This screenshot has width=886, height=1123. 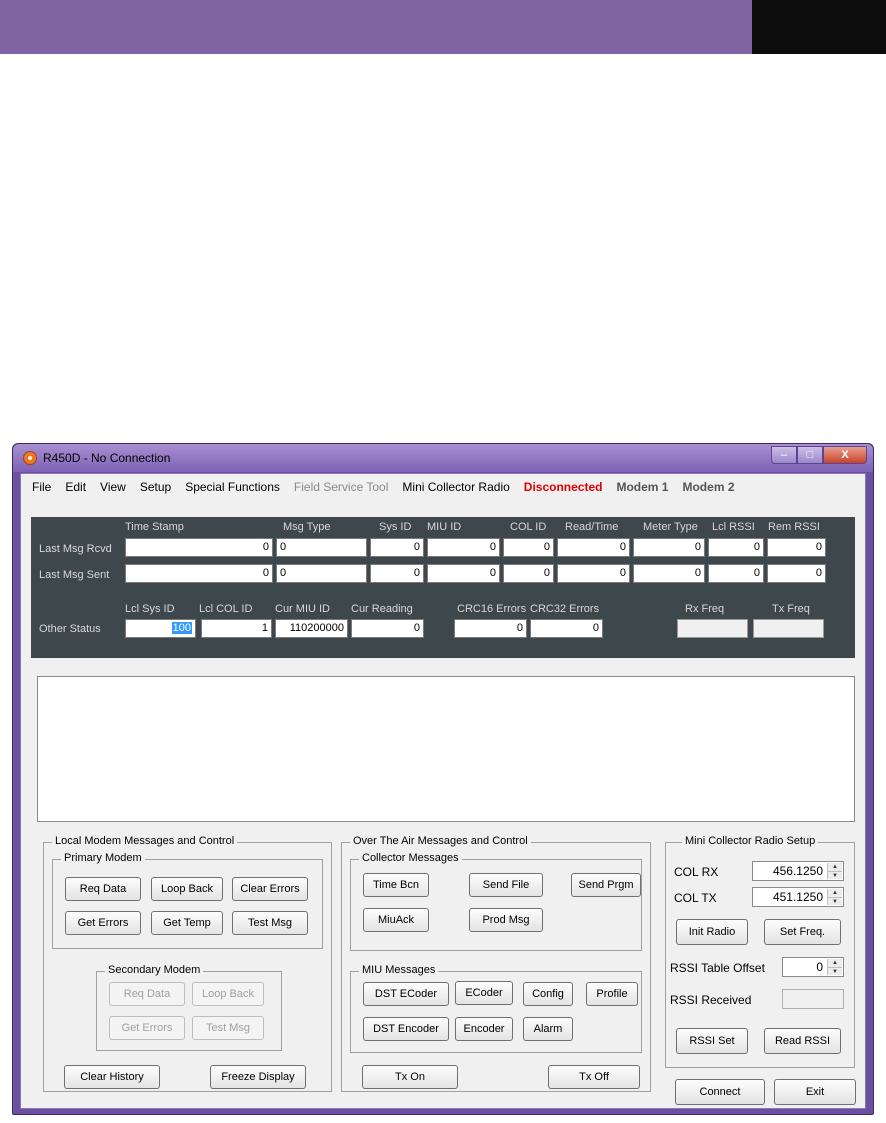 I want to click on menu-special-functions: Special Functions, so click(x=232, y=487).